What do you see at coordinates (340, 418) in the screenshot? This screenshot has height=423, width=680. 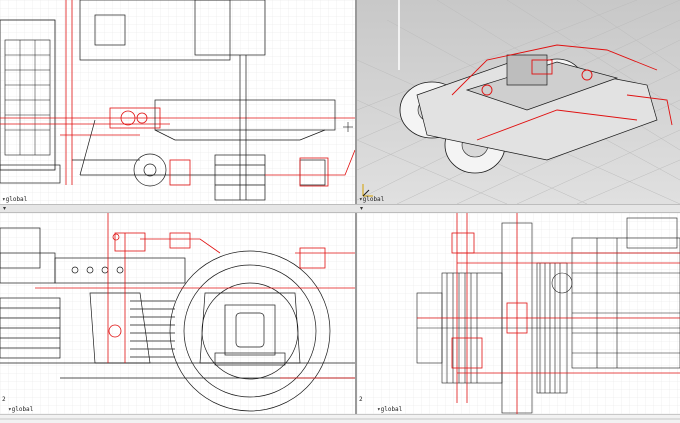 I see `bottom-ruler` at bounding box center [340, 418].